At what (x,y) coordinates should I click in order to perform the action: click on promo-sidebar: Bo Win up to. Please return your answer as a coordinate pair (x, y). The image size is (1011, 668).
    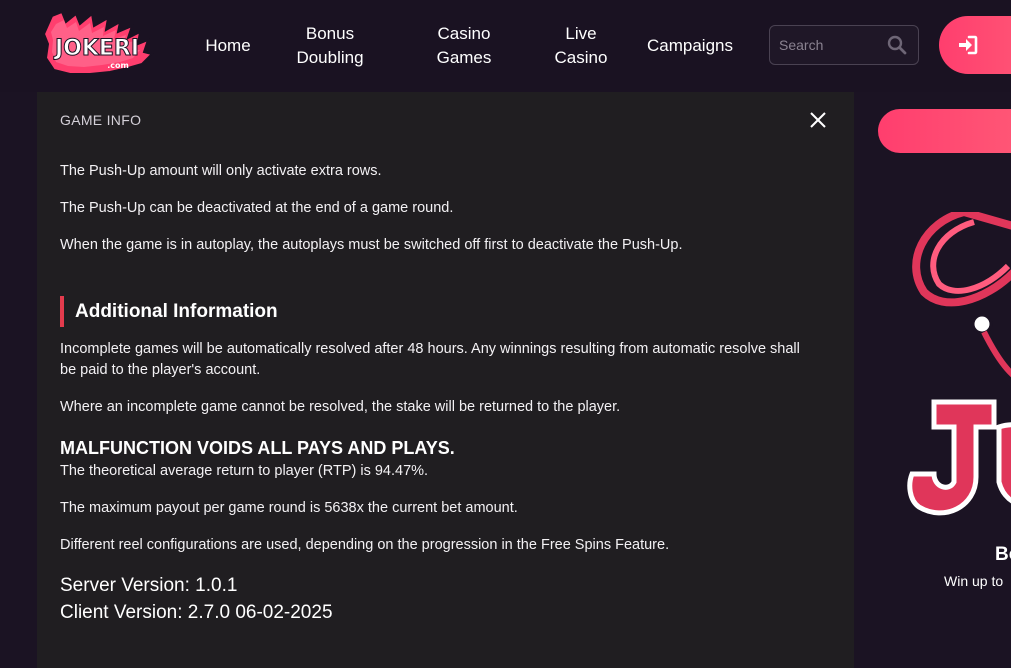
    Looking at the image, I should click on (932, 380).